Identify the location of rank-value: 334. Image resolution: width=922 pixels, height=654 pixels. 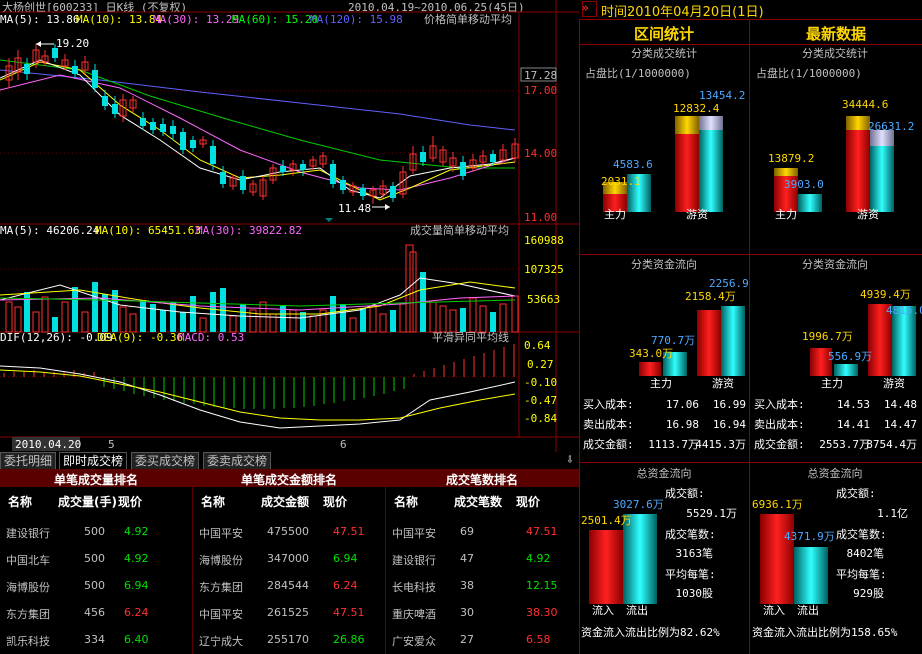
(94, 639).